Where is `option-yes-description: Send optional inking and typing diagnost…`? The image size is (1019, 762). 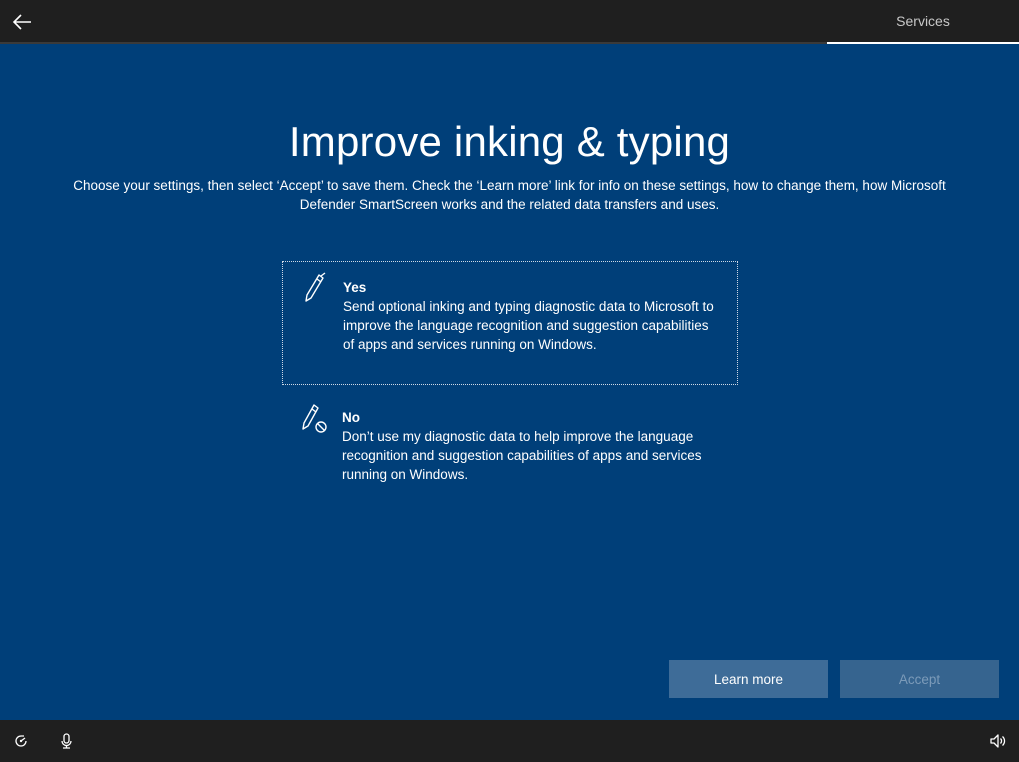
option-yes-description: Send optional inking and typing diagnost… is located at coordinates (528, 325).